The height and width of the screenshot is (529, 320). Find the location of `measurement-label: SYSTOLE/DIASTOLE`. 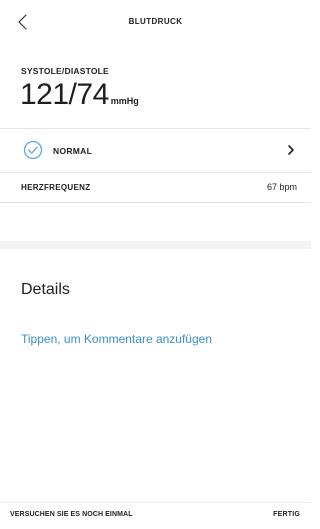

measurement-label: SYSTOLE/DIASTOLE is located at coordinates (65, 71).